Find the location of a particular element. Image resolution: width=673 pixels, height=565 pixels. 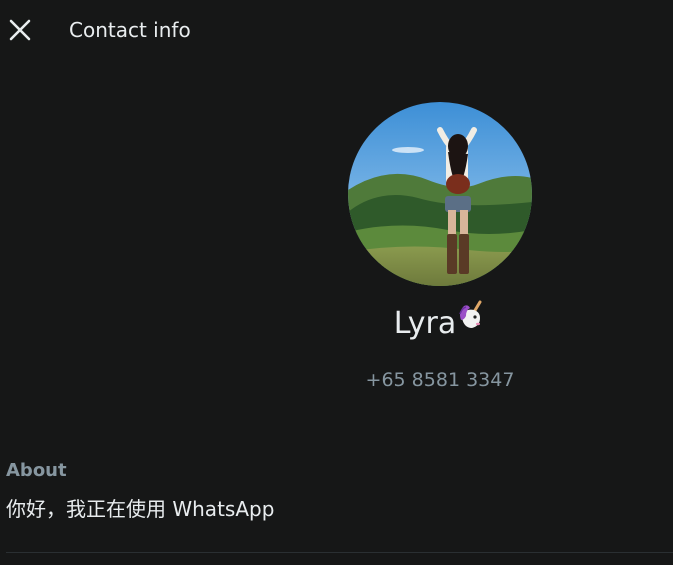

avatar is located at coordinates (440, 194).